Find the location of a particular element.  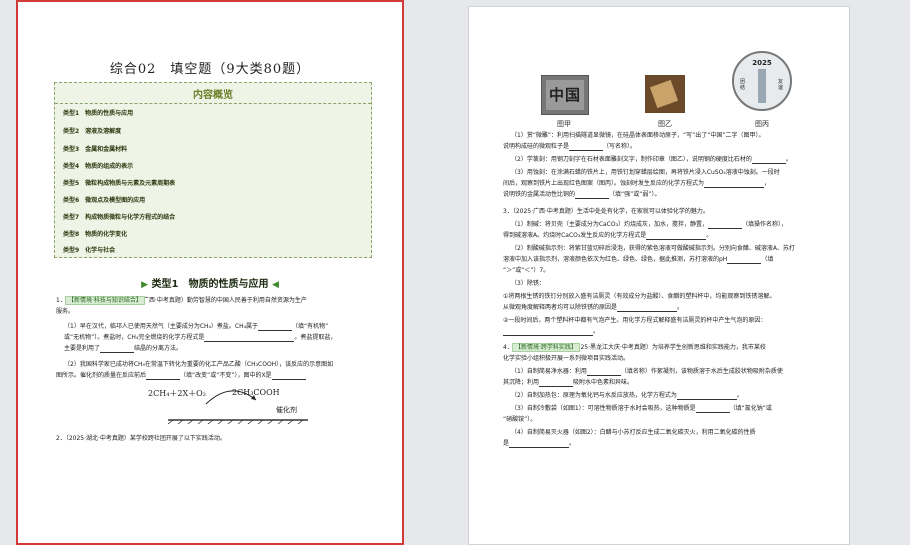

overview-item: 类型2 溶液及溶解度 is located at coordinates (92, 130).